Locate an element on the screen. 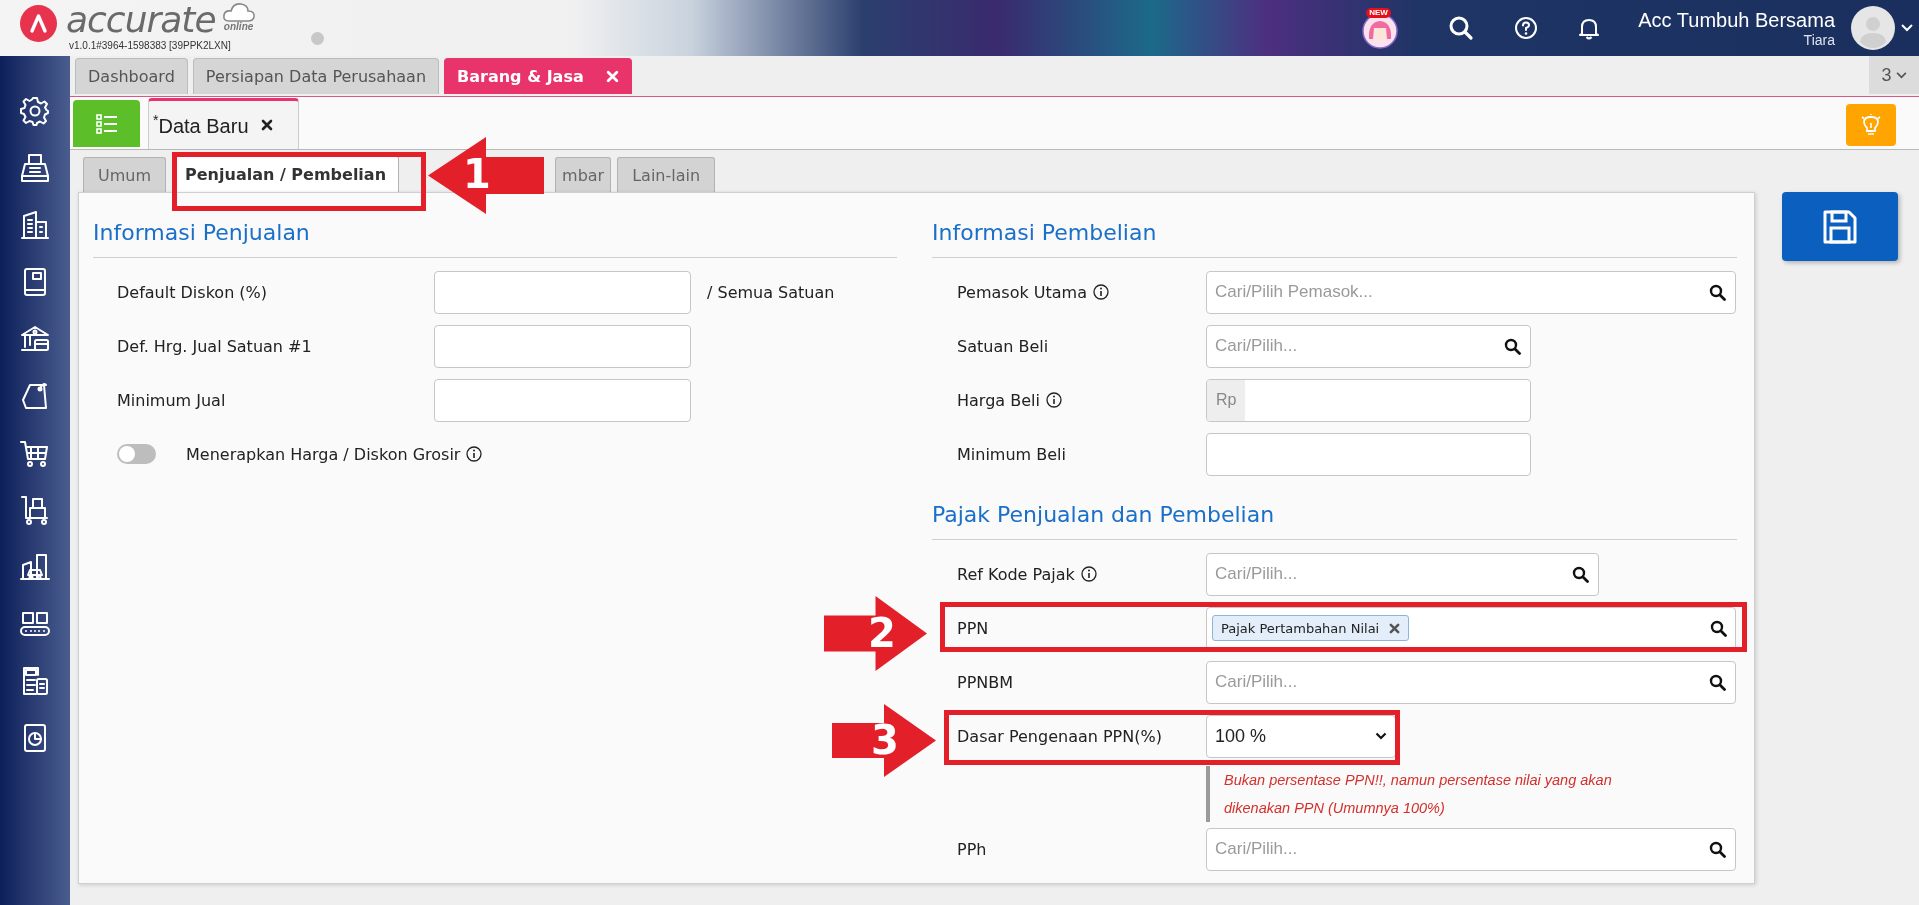 This screenshot has height=905, width=1919. field-label: Dasar Pengenaan PPN(%) is located at coordinates (1059, 736).